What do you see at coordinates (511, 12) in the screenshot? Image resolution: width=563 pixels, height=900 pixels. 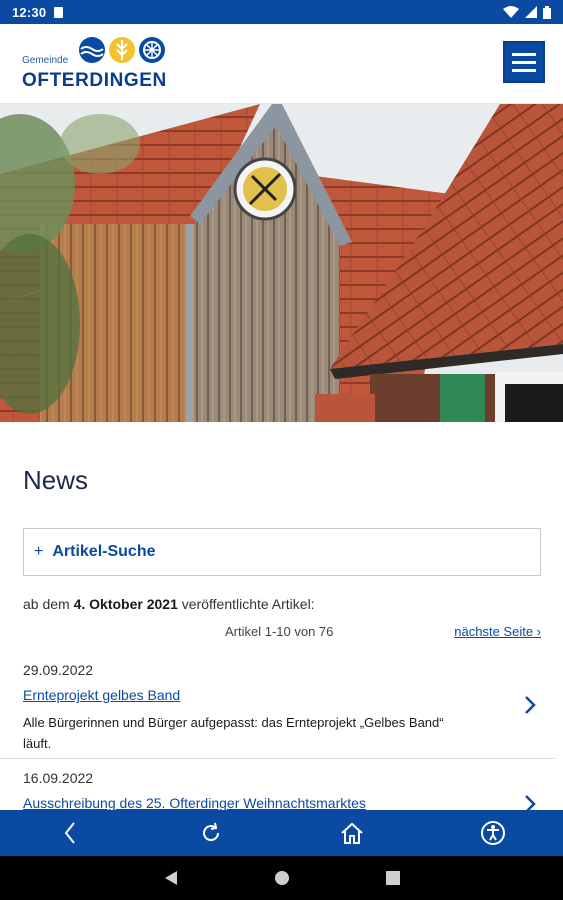 I see `wifi-icon` at bounding box center [511, 12].